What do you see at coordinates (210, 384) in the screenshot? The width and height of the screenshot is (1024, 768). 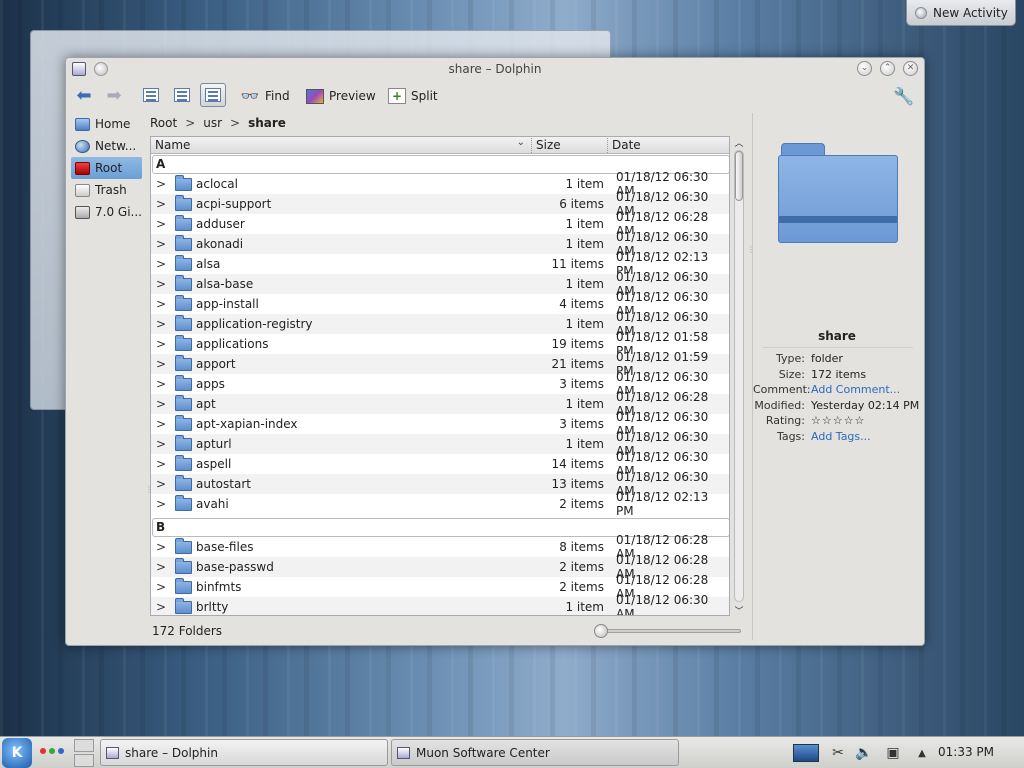 I see `file-name: apps` at bounding box center [210, 384].